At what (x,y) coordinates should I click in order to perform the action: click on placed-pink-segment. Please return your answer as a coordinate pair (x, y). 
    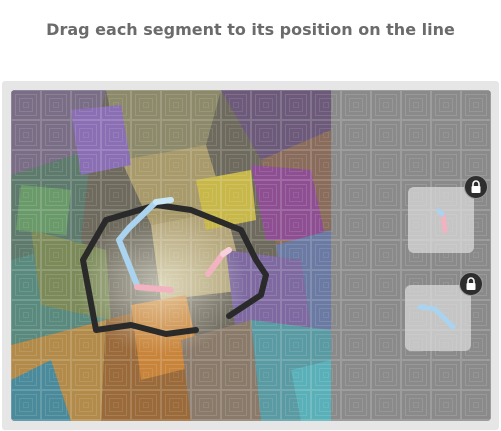
    Looking at the image, I should click on (154, 288).